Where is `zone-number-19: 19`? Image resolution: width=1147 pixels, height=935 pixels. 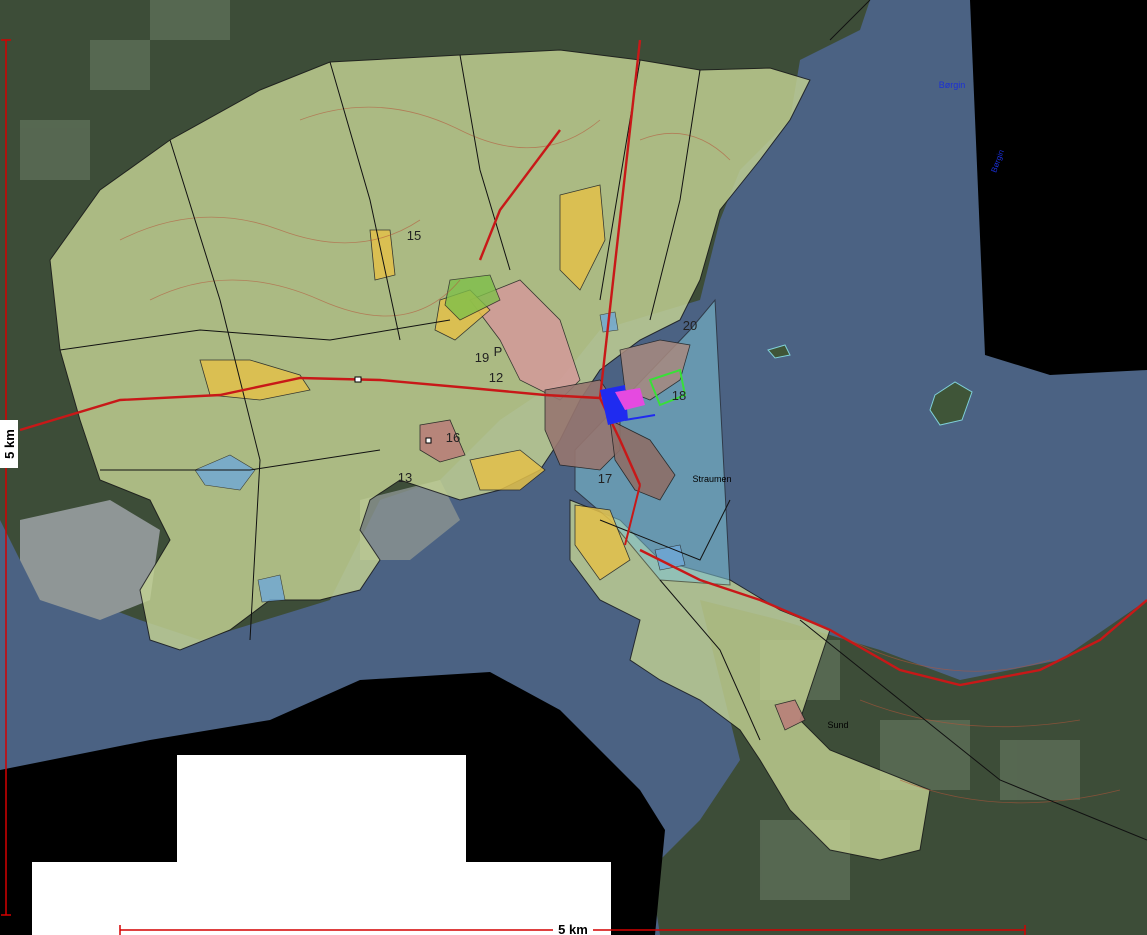 zone-number-19: 19 is located at coordinates (482, 357).